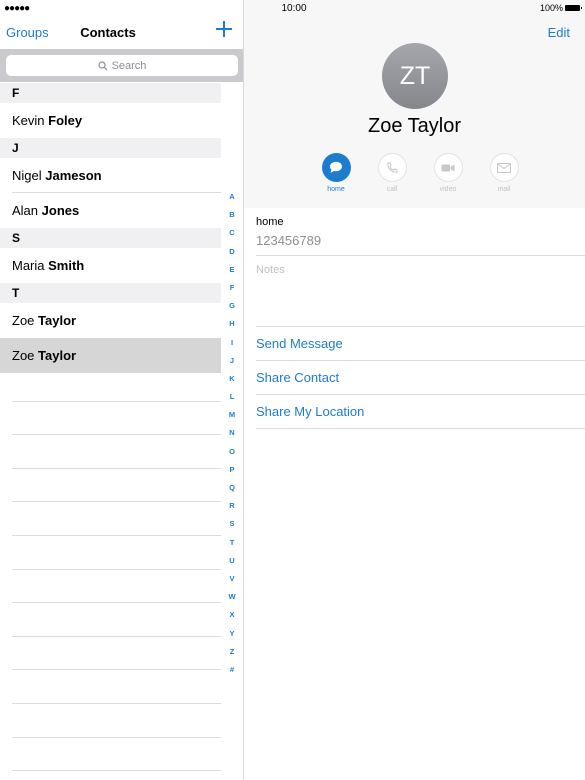  I want to click on notes-field: Notes, so click(270, 270).